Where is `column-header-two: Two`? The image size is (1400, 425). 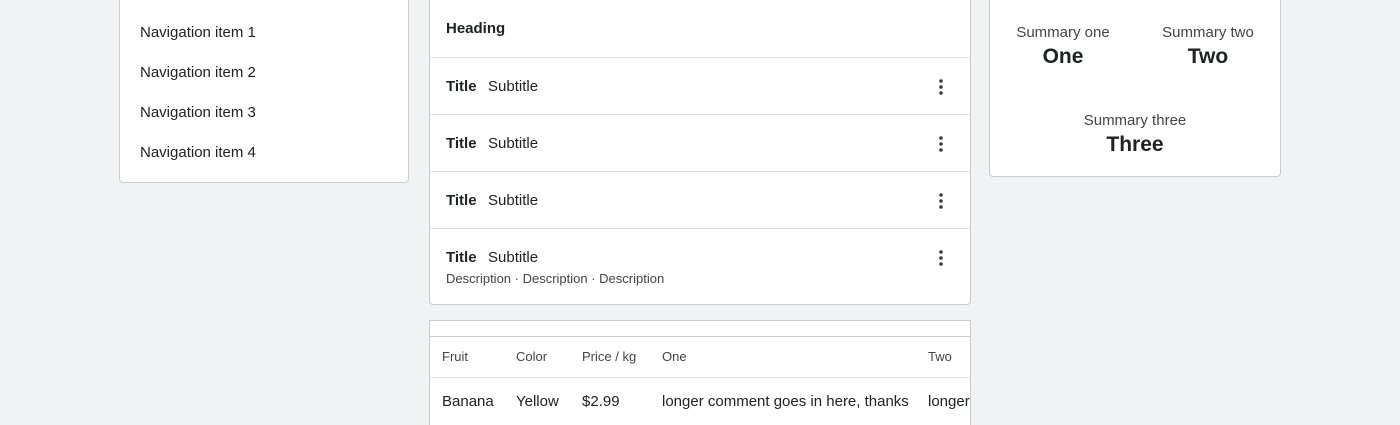 column-header-two: Two is located at coordinates (940, 356).